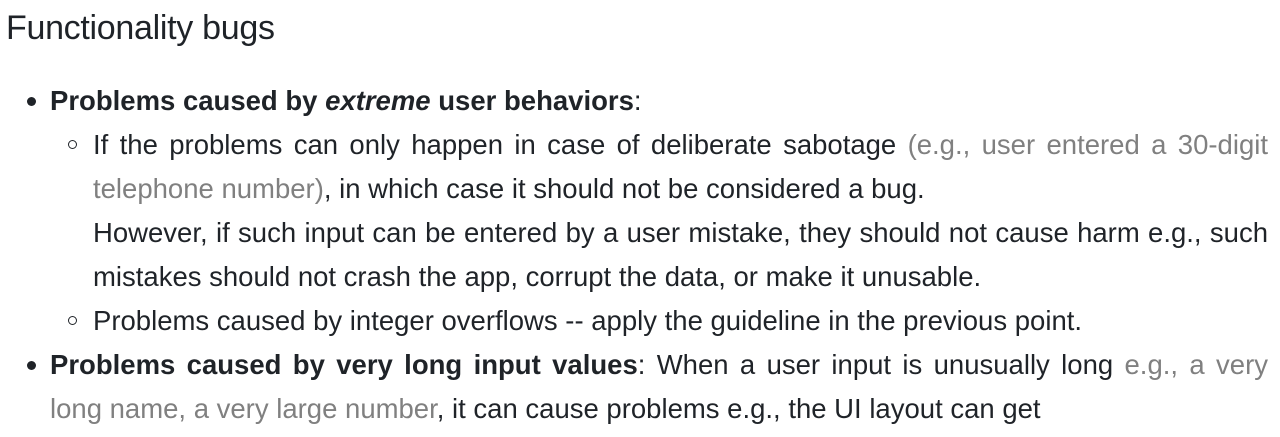 The height and width of the screenshot is (437, 1280). What do you see at coordinates (140, 28) in the screenshot?
I see `section-heading: Functionality bugs` at bounding box center [140, 28].